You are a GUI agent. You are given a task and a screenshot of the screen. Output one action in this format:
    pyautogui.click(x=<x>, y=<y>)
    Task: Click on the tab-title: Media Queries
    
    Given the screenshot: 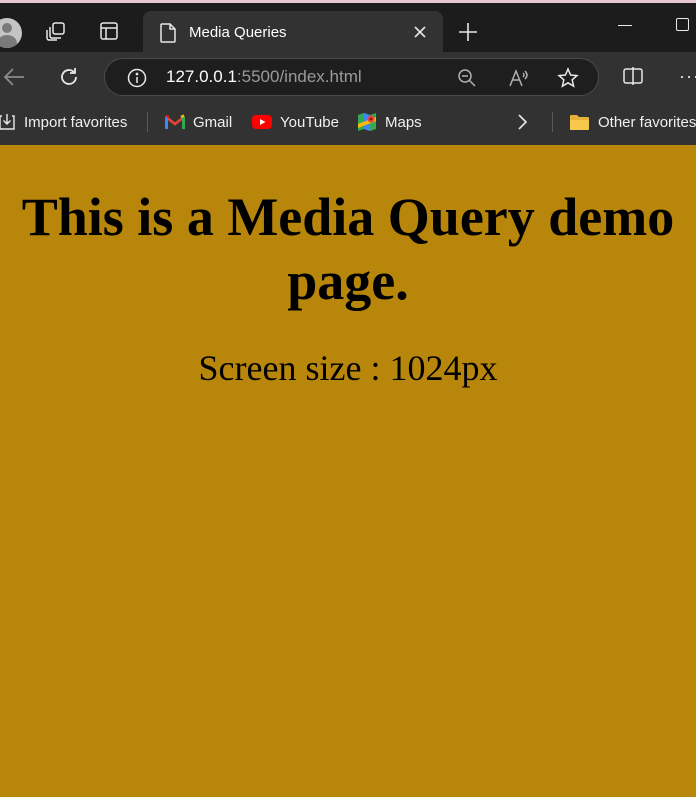 What is the action you would take?
    pyautogui.click(x=238, y=32)
    